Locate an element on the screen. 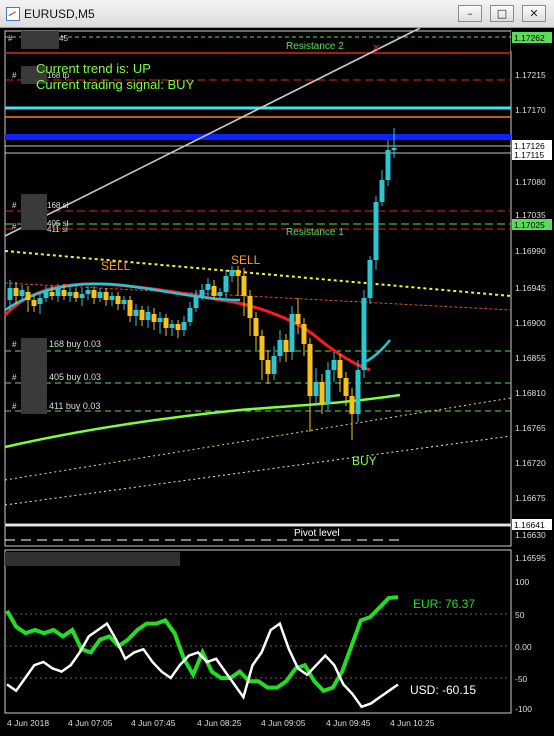 This screenshot has height=736, width=554. price-label: 1.16810 is located at coordinates (530, 393).